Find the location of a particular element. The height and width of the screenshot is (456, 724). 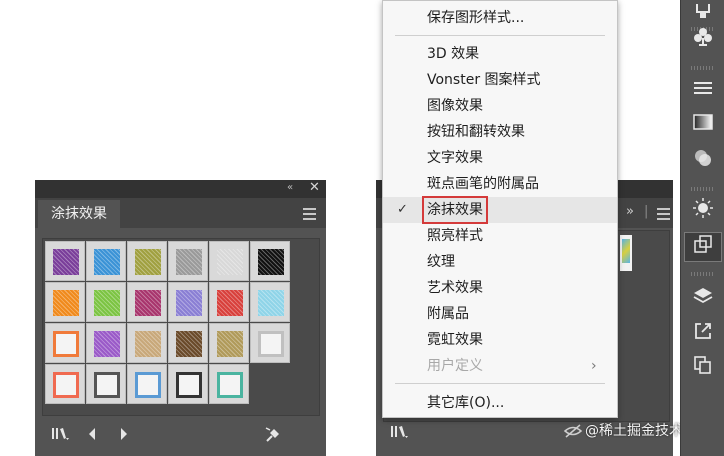

menu-item-image-effects: 图像效果 is located at coordinates (500, 106).